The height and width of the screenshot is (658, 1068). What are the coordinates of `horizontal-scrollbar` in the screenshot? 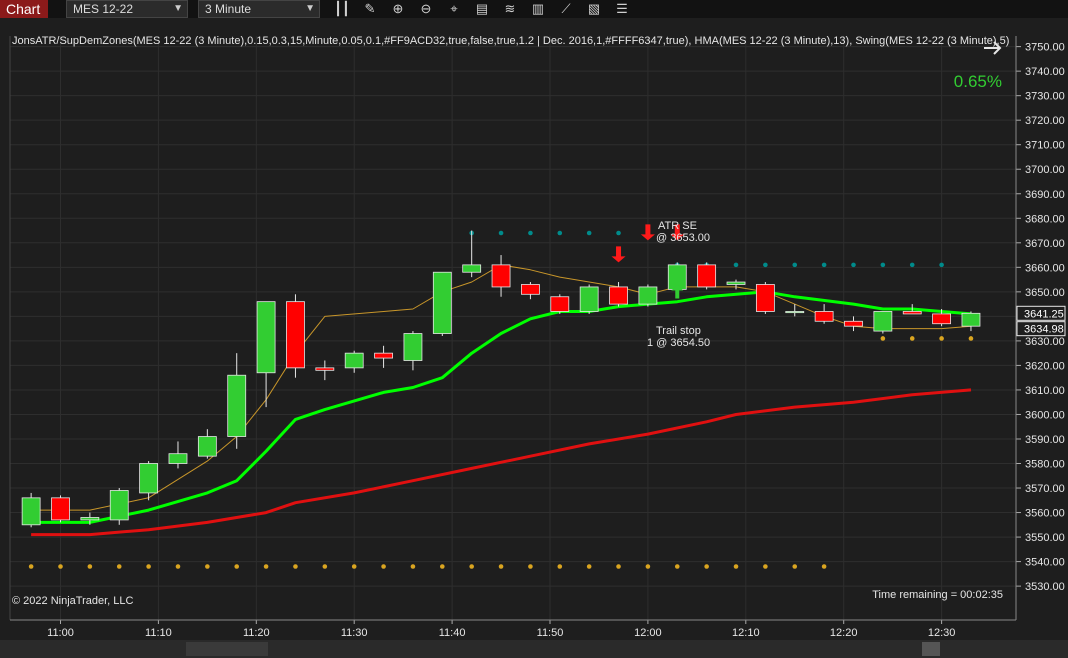 It's located at (534, 649).